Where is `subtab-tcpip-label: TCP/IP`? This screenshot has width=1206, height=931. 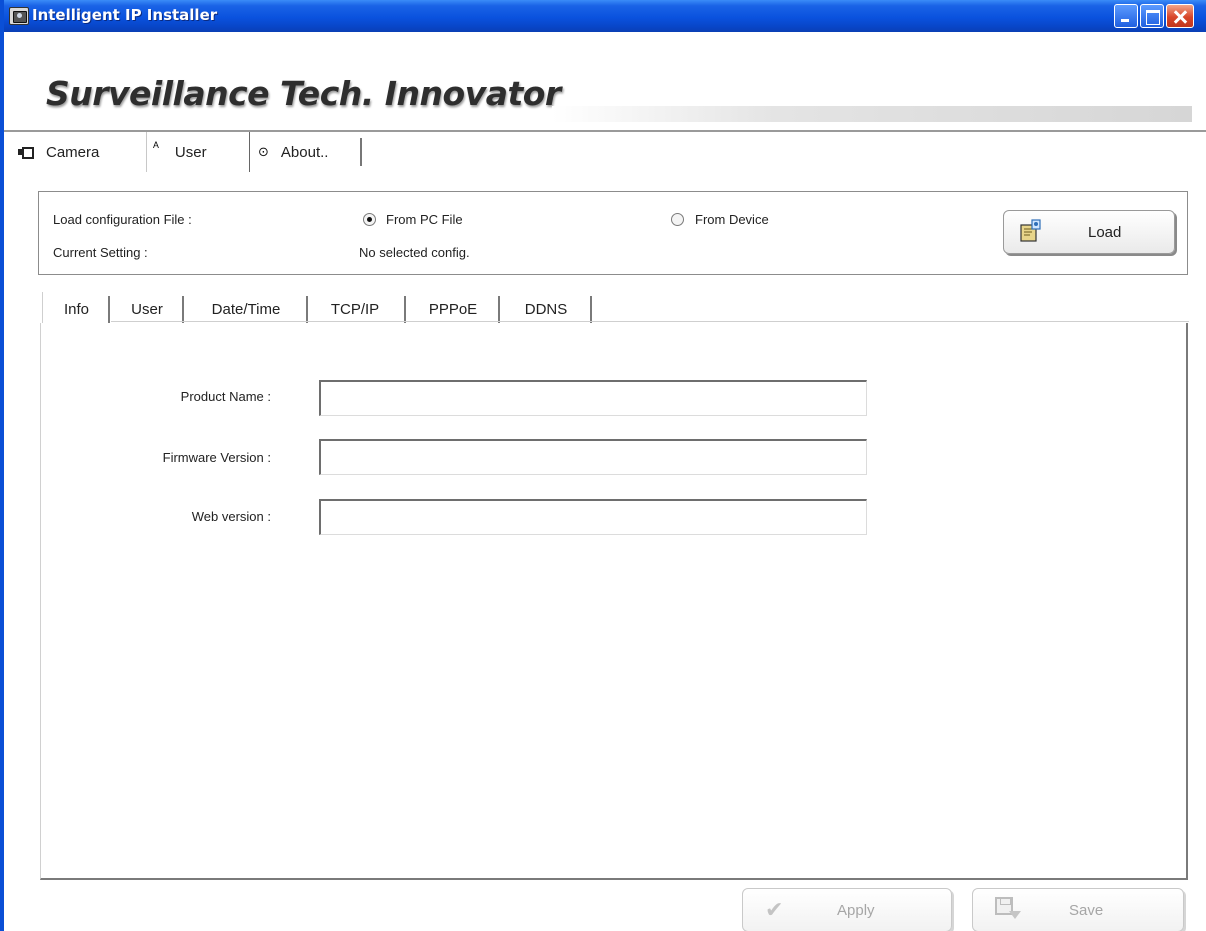
subtab-tcpip-label: TCP/IP is located at coordinates (355, 309).